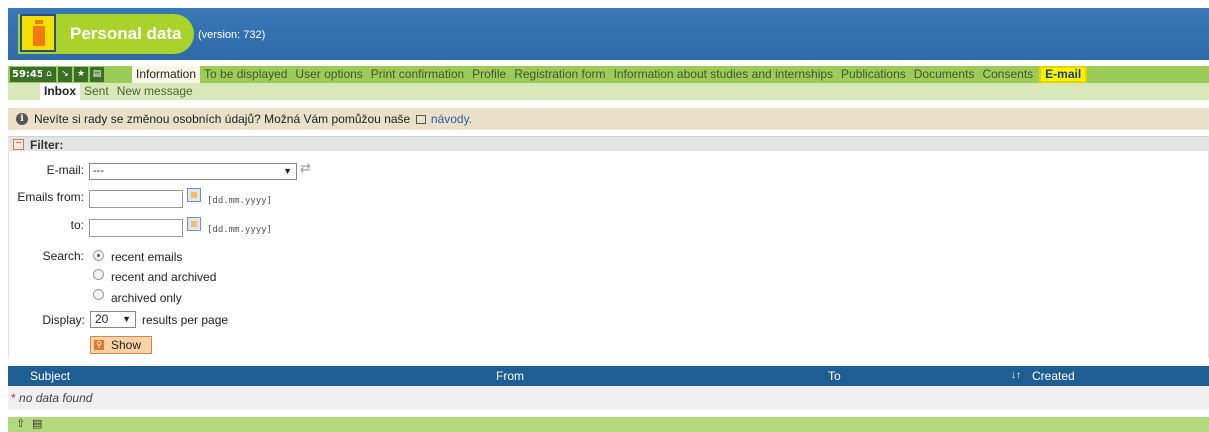  I want to click on guides-link: návody., so click(451, 119).